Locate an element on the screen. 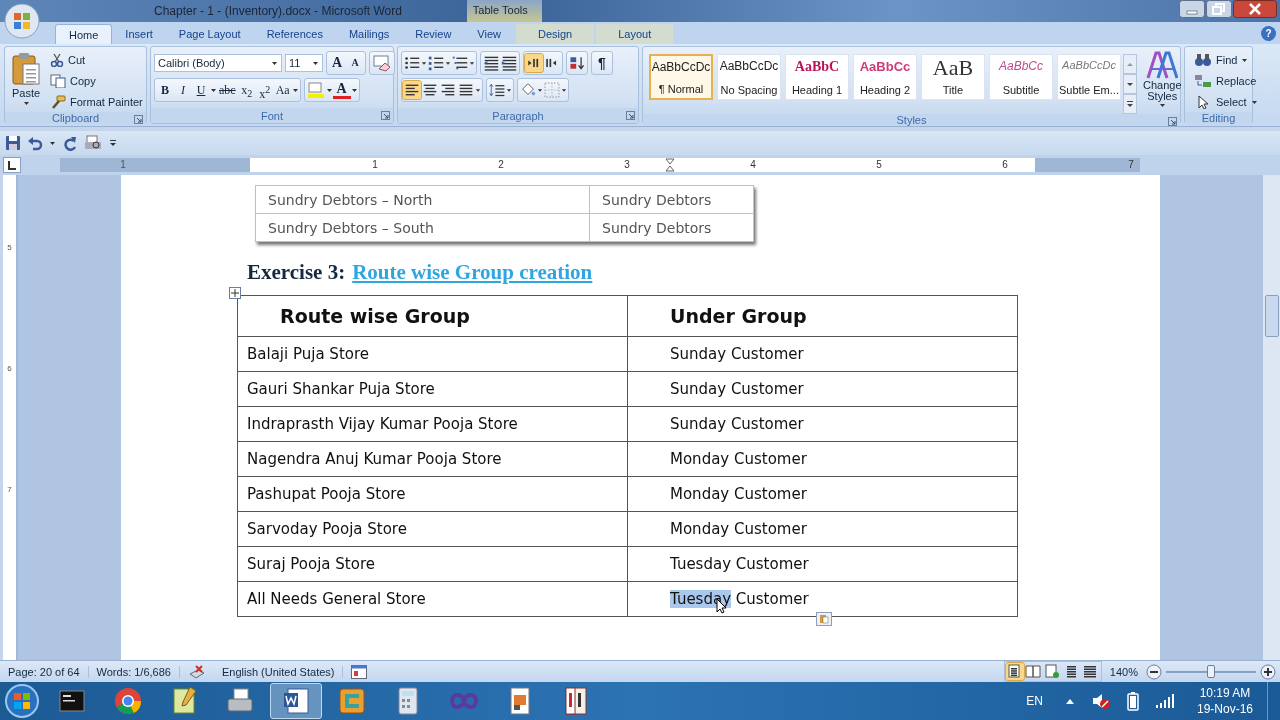  format-button: x$^{2}$ is located at coordinates (264, 90).